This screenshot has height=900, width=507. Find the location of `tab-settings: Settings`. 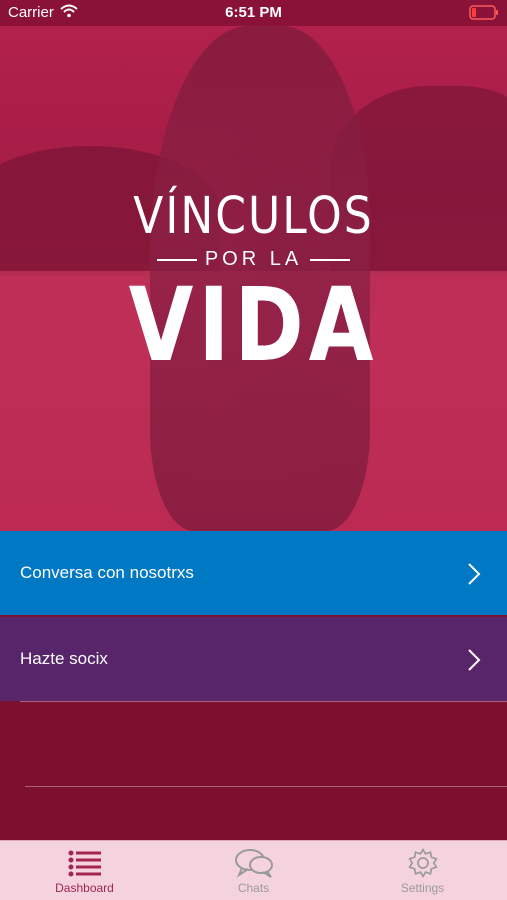

tab-settings: Settings is located at coordinates (422, 870).